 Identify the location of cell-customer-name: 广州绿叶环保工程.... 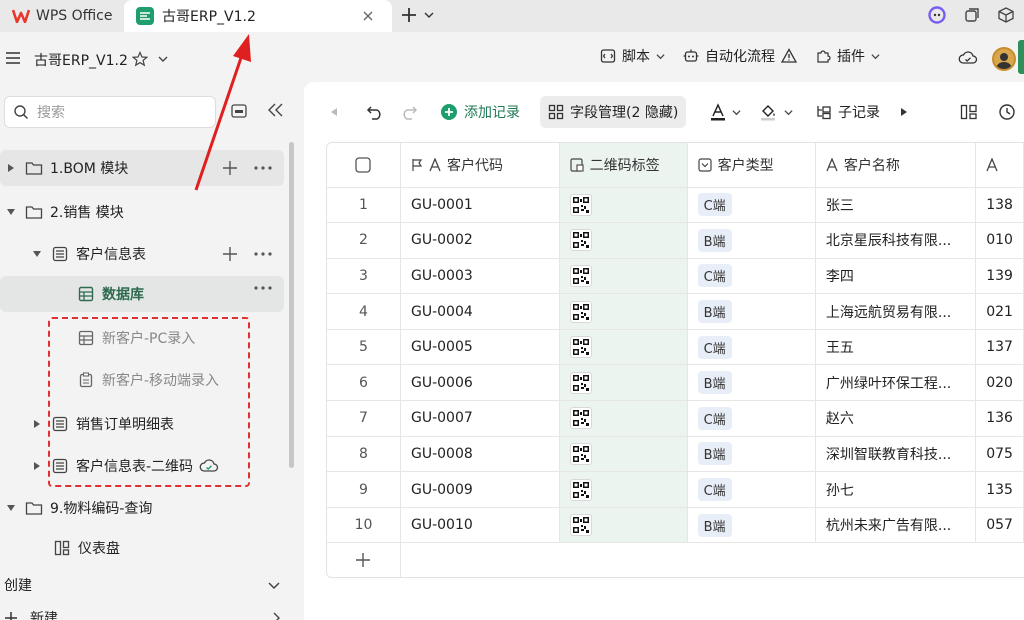
(896, 383).